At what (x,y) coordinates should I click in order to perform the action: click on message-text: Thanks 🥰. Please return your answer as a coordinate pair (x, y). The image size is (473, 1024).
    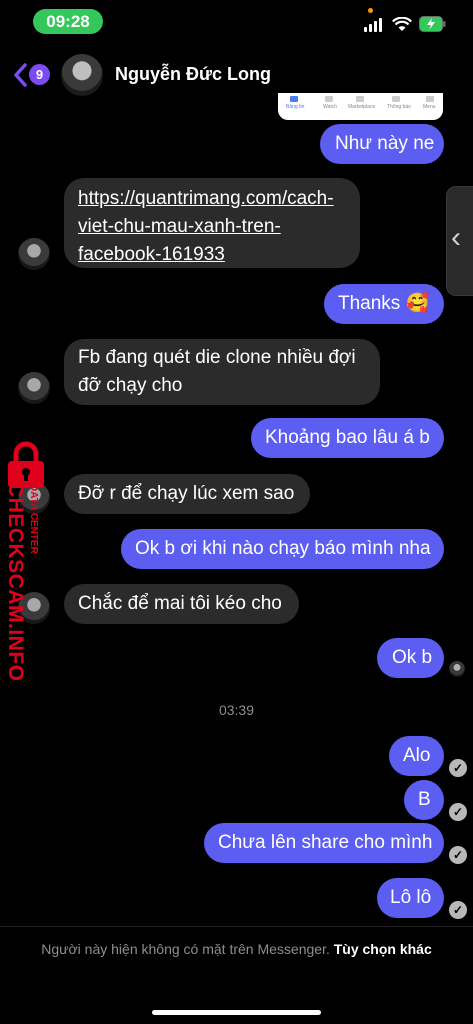
    Looking at the image, I should click on (384, 303).